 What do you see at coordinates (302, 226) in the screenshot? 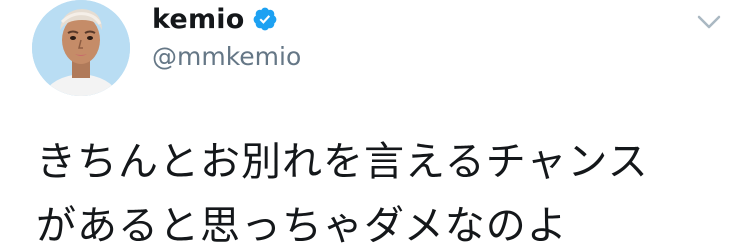
I see `tweet-text-line: があると思っちゃダメなのよ` at bounding box center [302, 226].